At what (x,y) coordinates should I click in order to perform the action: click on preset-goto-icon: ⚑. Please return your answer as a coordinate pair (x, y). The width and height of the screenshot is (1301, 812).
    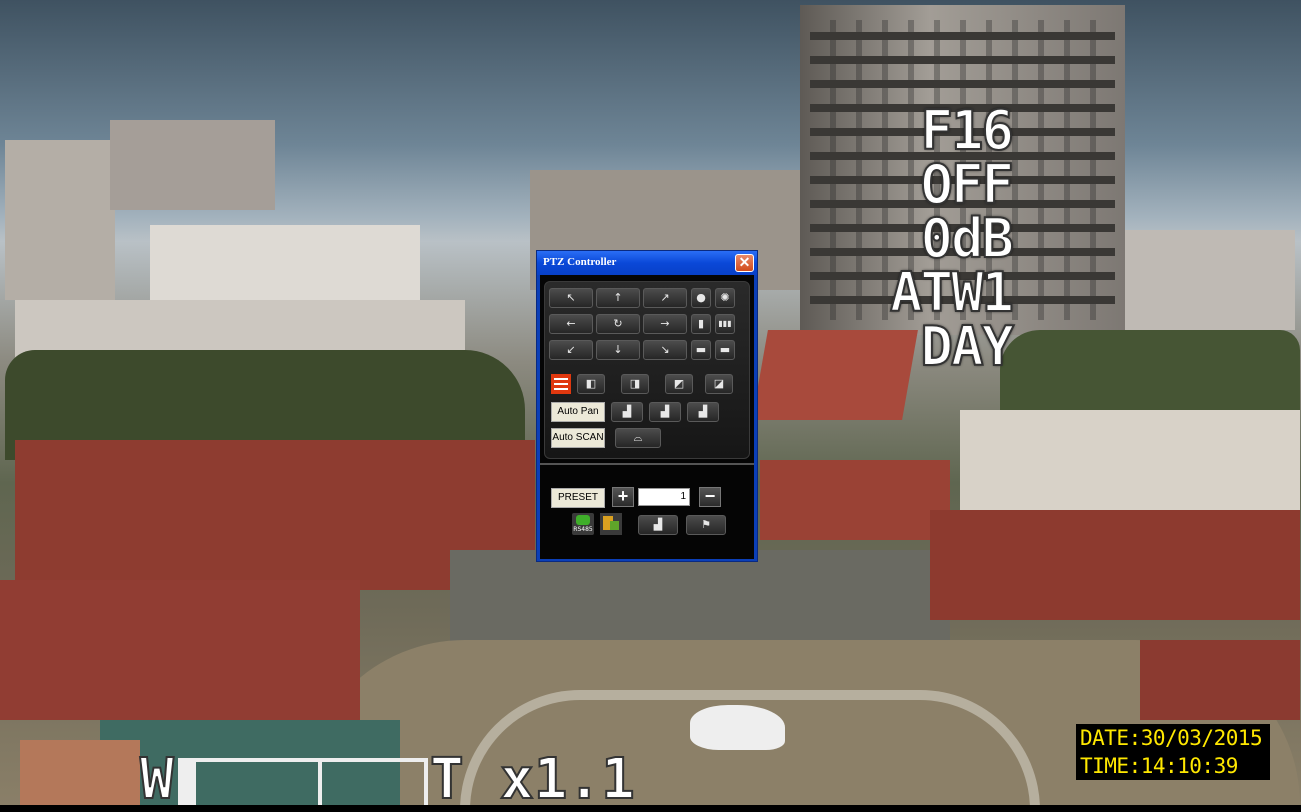
    Looking at the image, I should click on (706, 525).